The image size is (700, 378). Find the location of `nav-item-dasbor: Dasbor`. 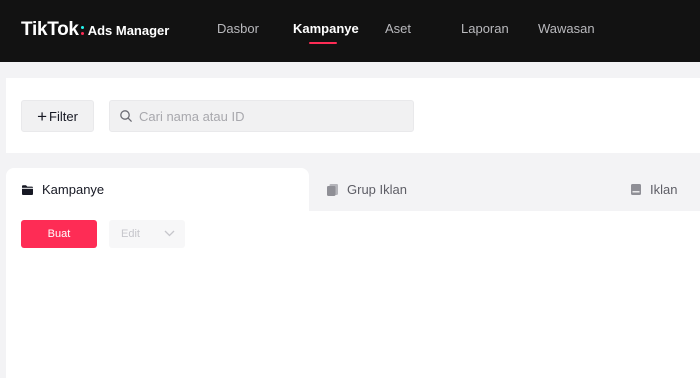

nav-item-dasbor: Dasbor is located at coordinates (238, 28).